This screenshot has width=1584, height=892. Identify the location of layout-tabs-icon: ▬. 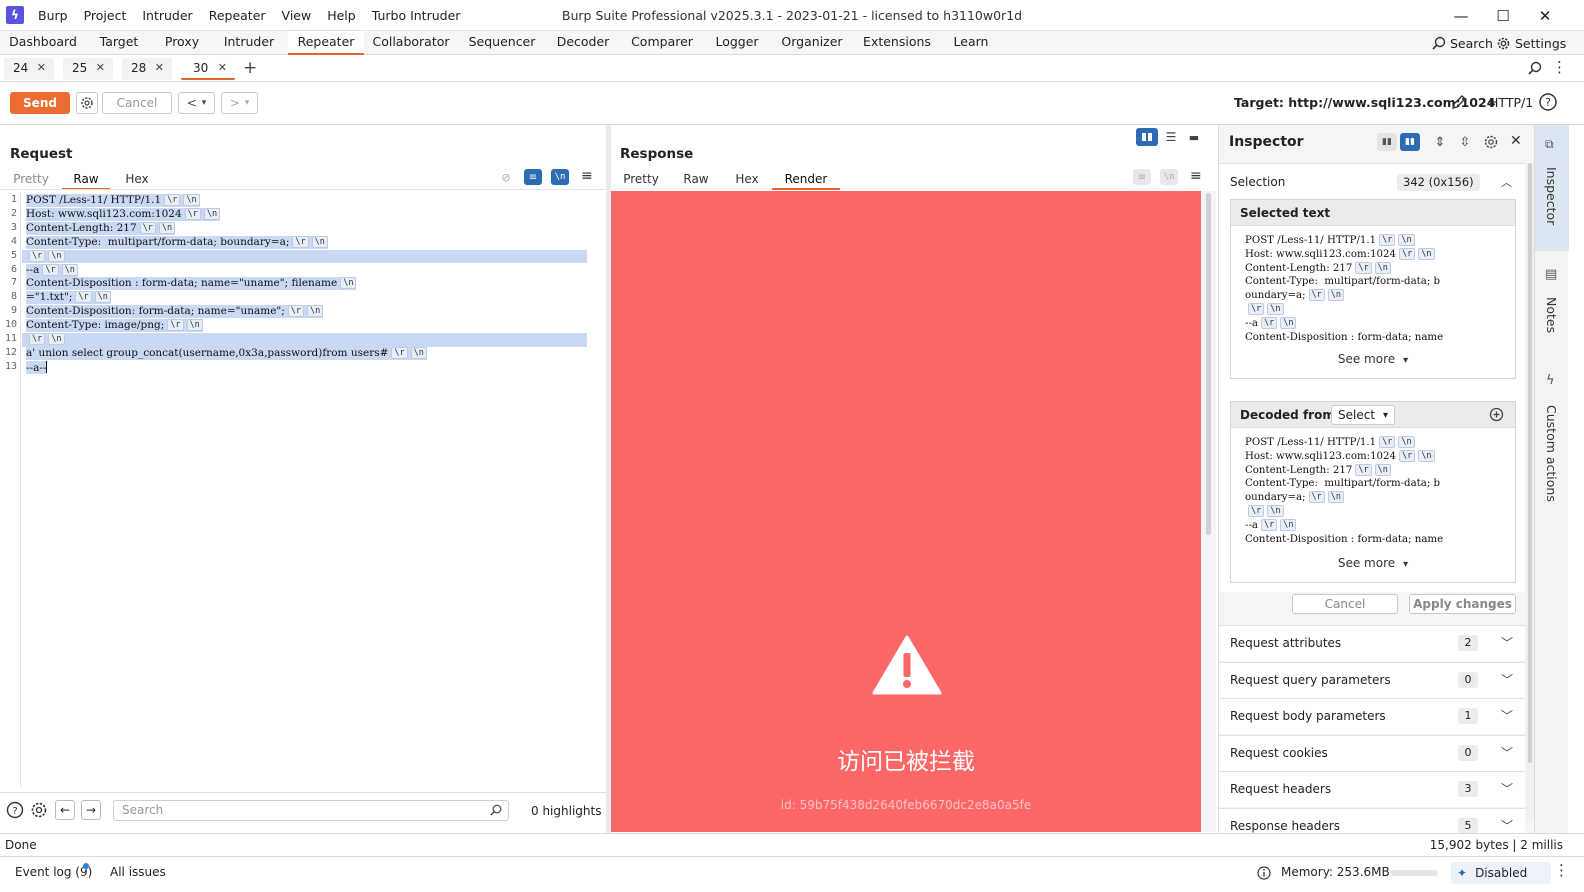
(1194, 137).